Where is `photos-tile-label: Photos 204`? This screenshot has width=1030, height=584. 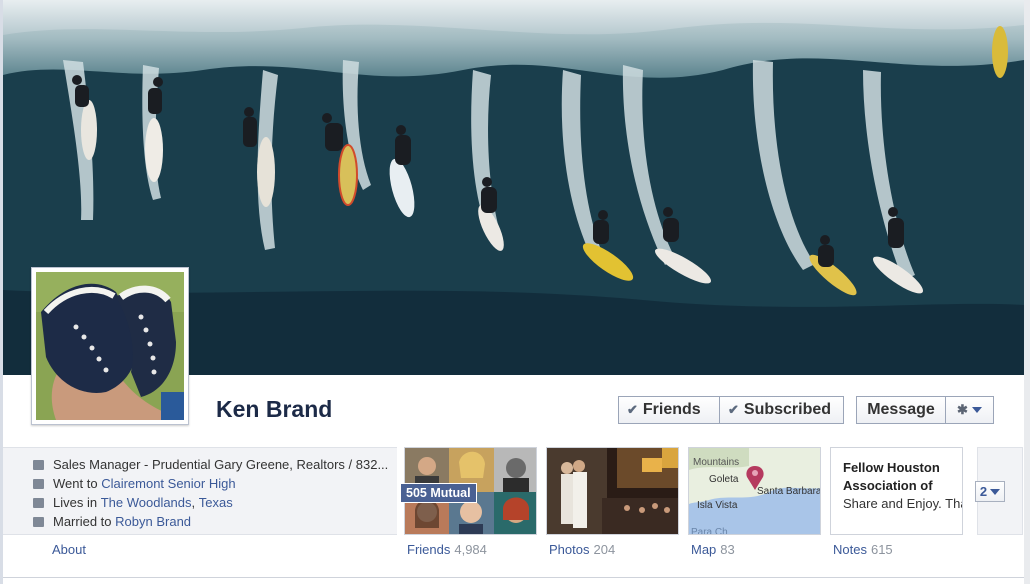 photos-tile-label: Photos 204 is located at coordinates (582, 549).